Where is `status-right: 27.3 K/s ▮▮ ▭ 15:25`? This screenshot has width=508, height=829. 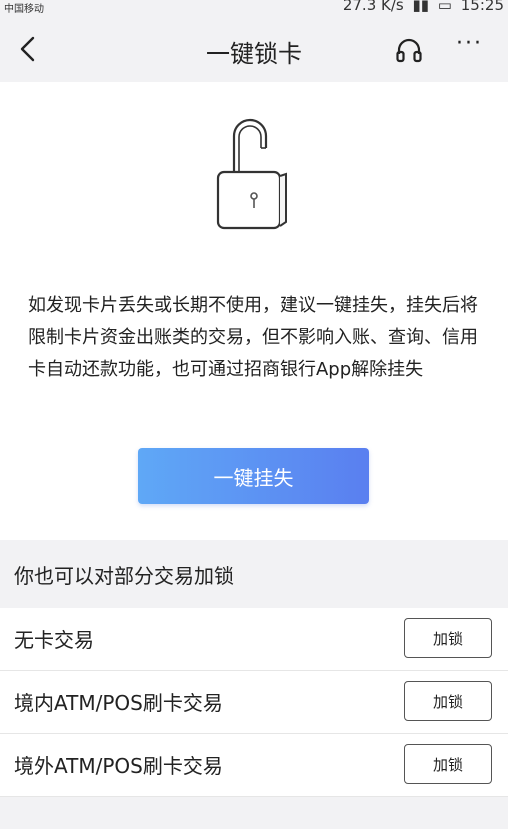 status-right: 27.3 K/s ▮▮ ▭ 15:25 is located at coordinates (421, 7).